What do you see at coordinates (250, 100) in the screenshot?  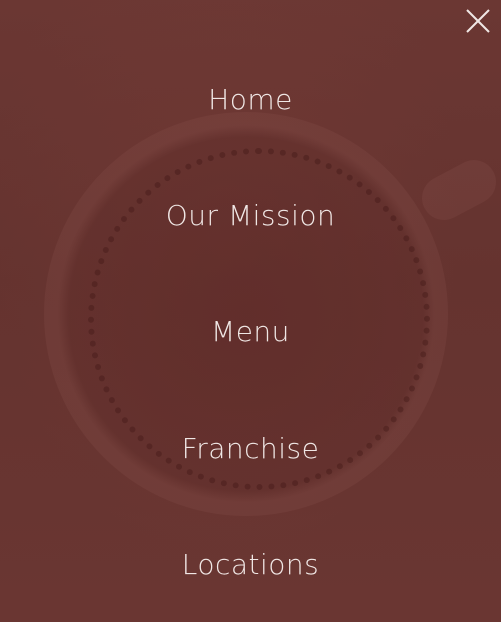 I see `nav-link-home: Home` at bounding box center [250, 100].